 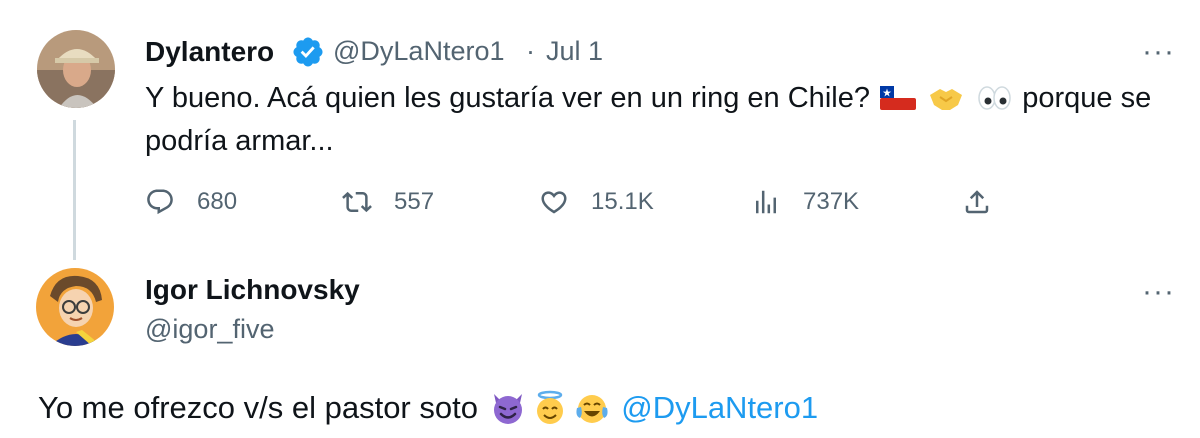 I want to click on reply-text-main: Yo me ofrezco v/s el pastor soto, so click(x=258, y=407).